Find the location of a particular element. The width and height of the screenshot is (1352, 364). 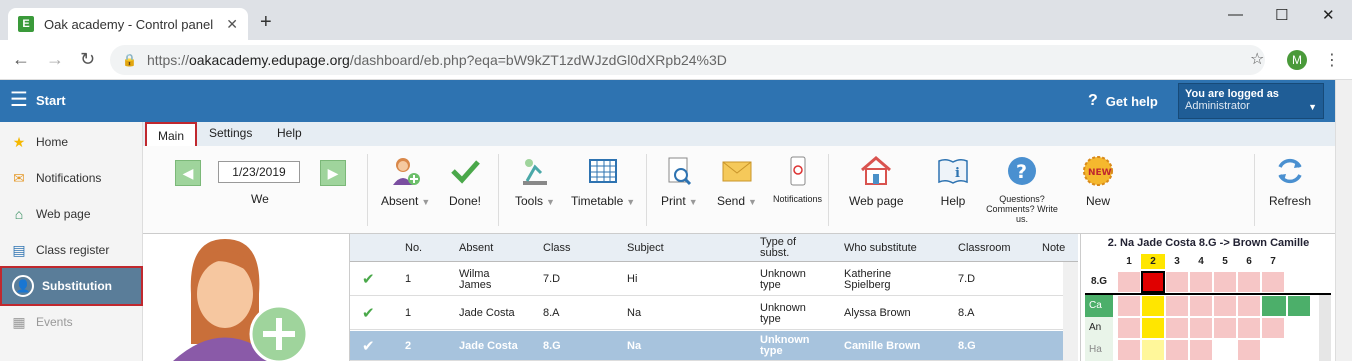

questions-button: ? Questions? Comments? Write us. is located at coordinates (1022, 189).